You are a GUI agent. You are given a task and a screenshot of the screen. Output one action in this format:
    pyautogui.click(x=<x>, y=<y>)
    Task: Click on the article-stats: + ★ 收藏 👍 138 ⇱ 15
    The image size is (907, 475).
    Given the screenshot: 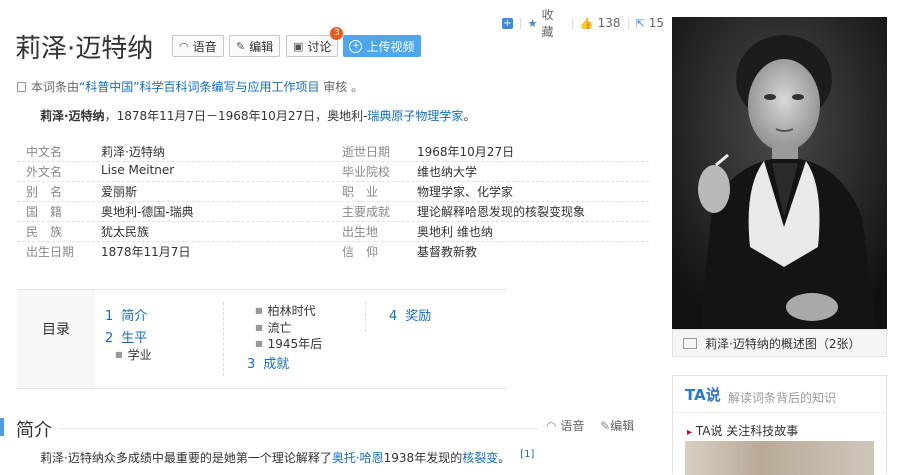 What is the action you would take?
    pyautogui.click(x=583, y=23)
    